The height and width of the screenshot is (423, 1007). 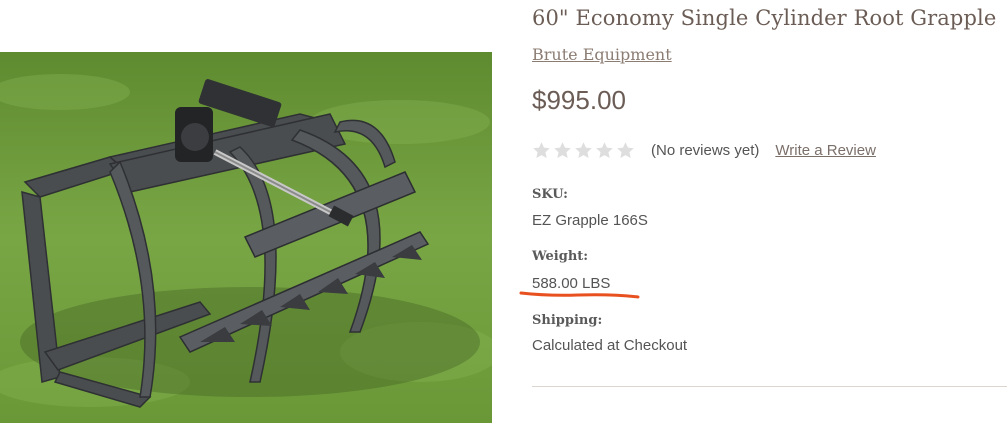 I want to click on star-rating, so click(x=583, y=150).